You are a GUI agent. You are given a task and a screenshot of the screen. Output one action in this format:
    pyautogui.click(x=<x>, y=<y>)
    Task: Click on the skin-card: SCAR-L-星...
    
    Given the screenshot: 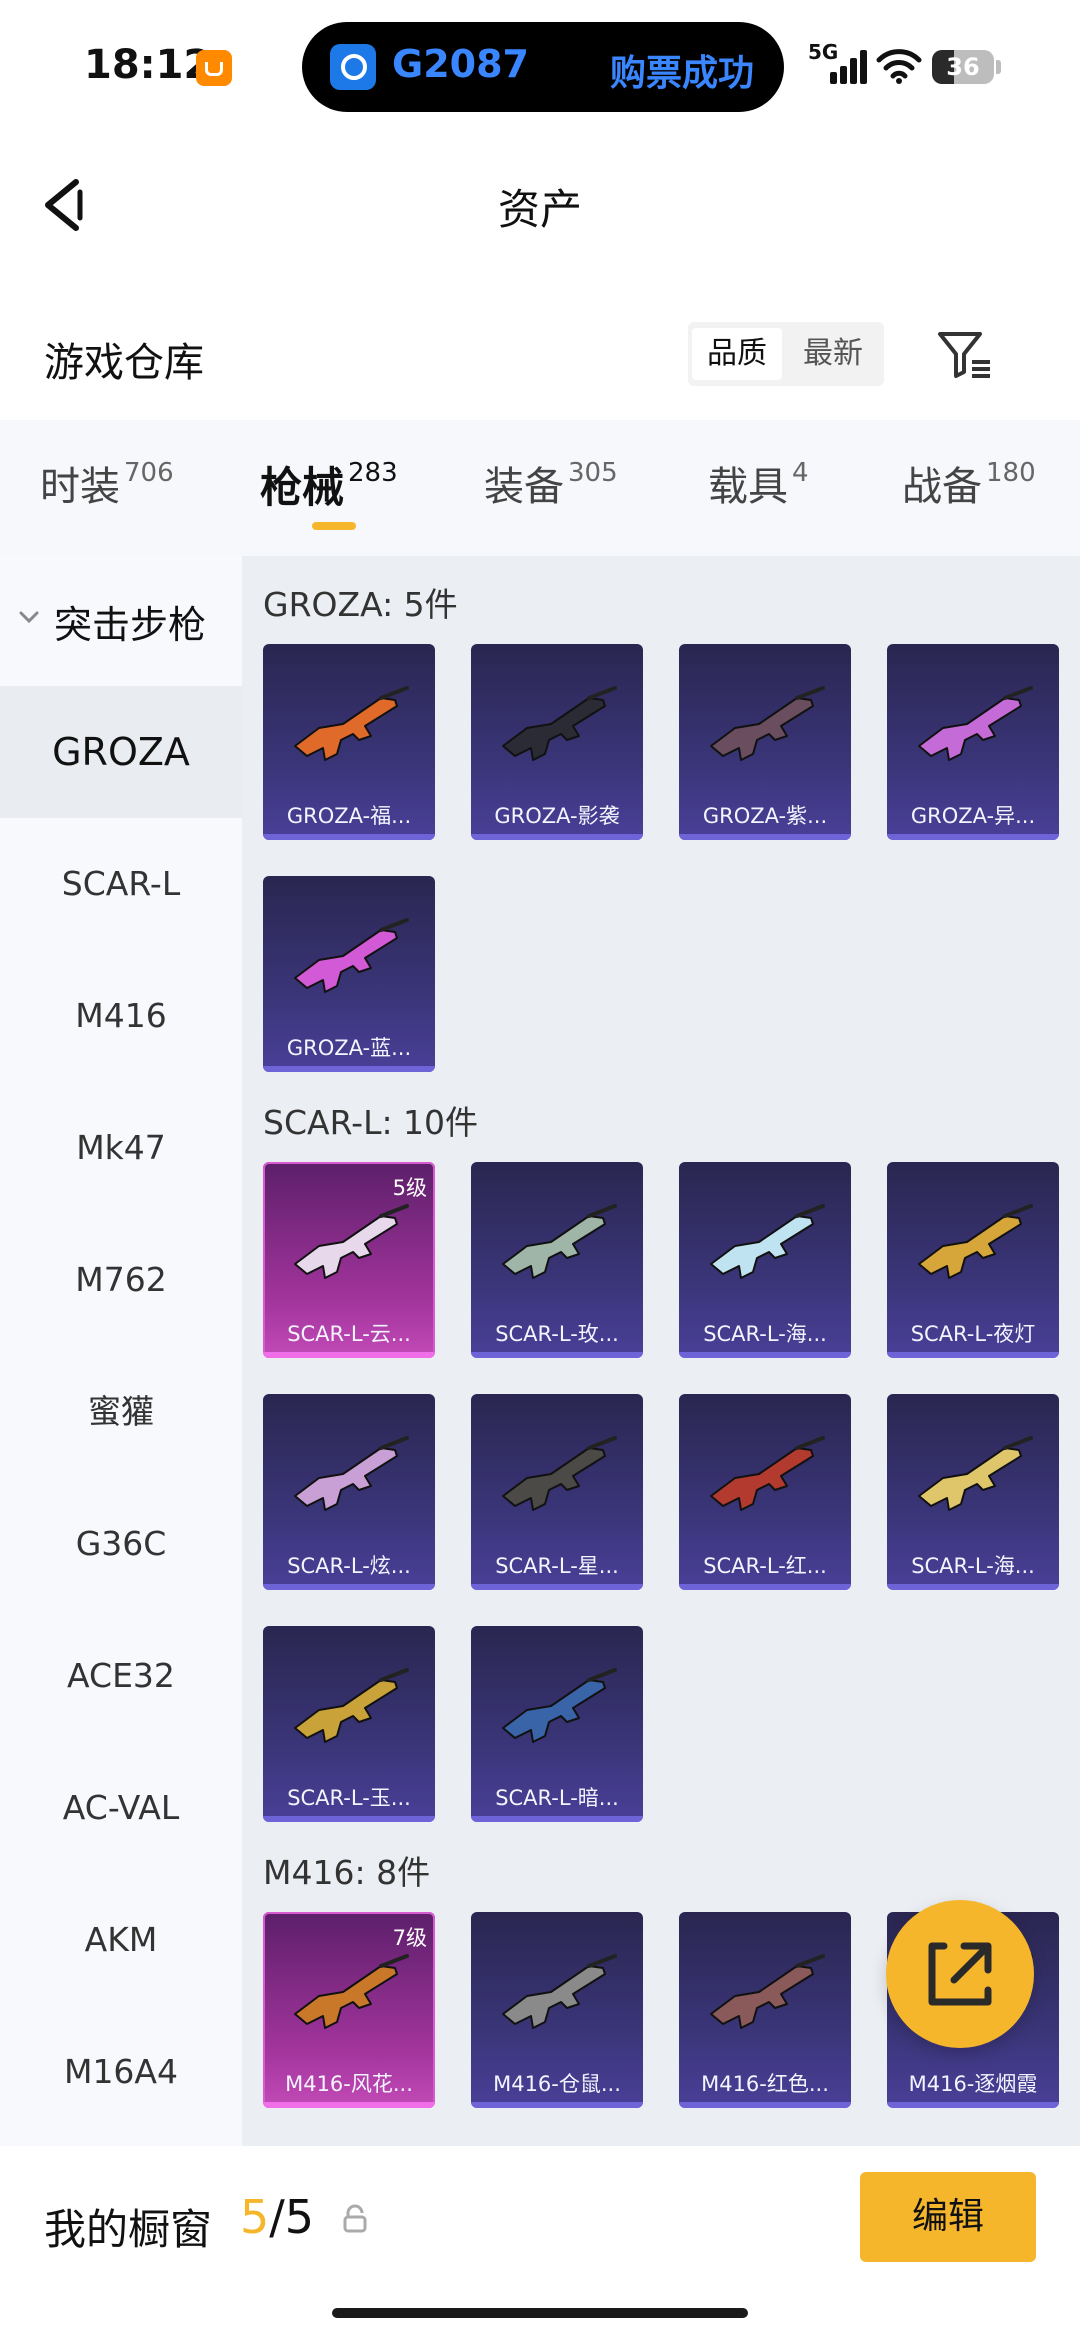 What is the action you would take?
    pyautogui.click(x=557, y=1492)
    